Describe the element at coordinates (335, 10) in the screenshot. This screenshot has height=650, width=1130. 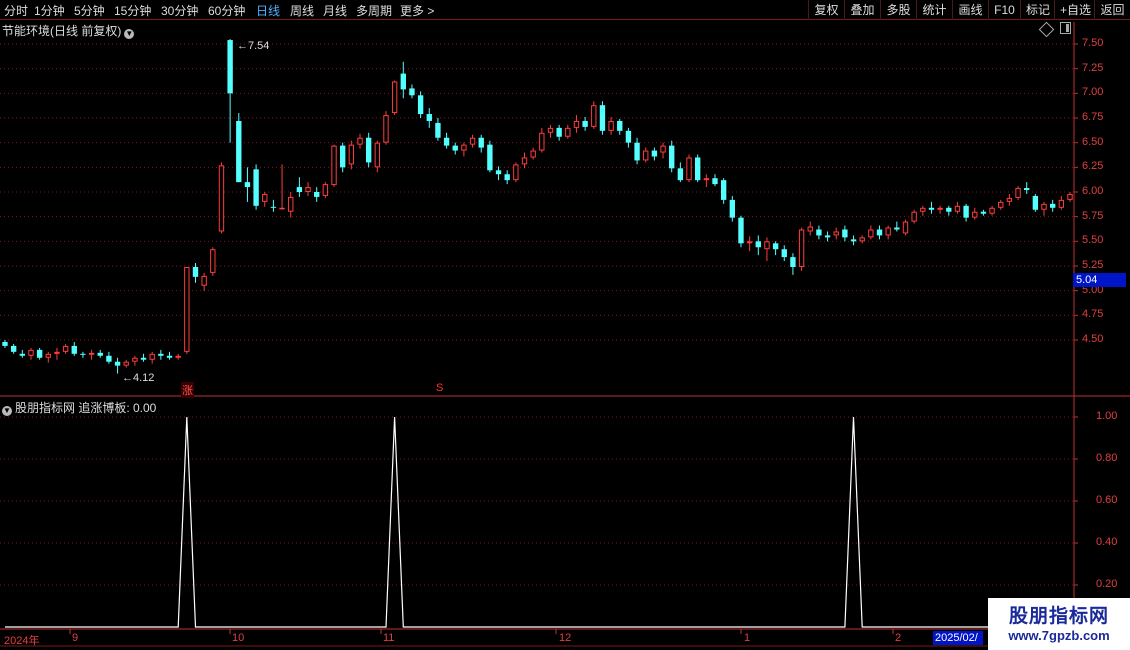
I see `period-monthly: 月线` at that location.